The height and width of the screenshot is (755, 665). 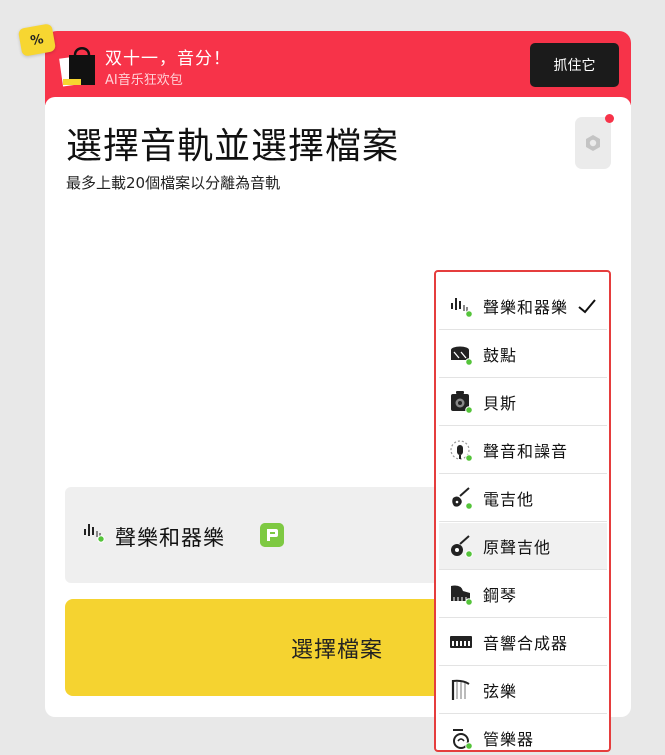 I want to click on page-subtitle: 最多上載20個檔案以分離為音軌, so click(x=173, y=183).